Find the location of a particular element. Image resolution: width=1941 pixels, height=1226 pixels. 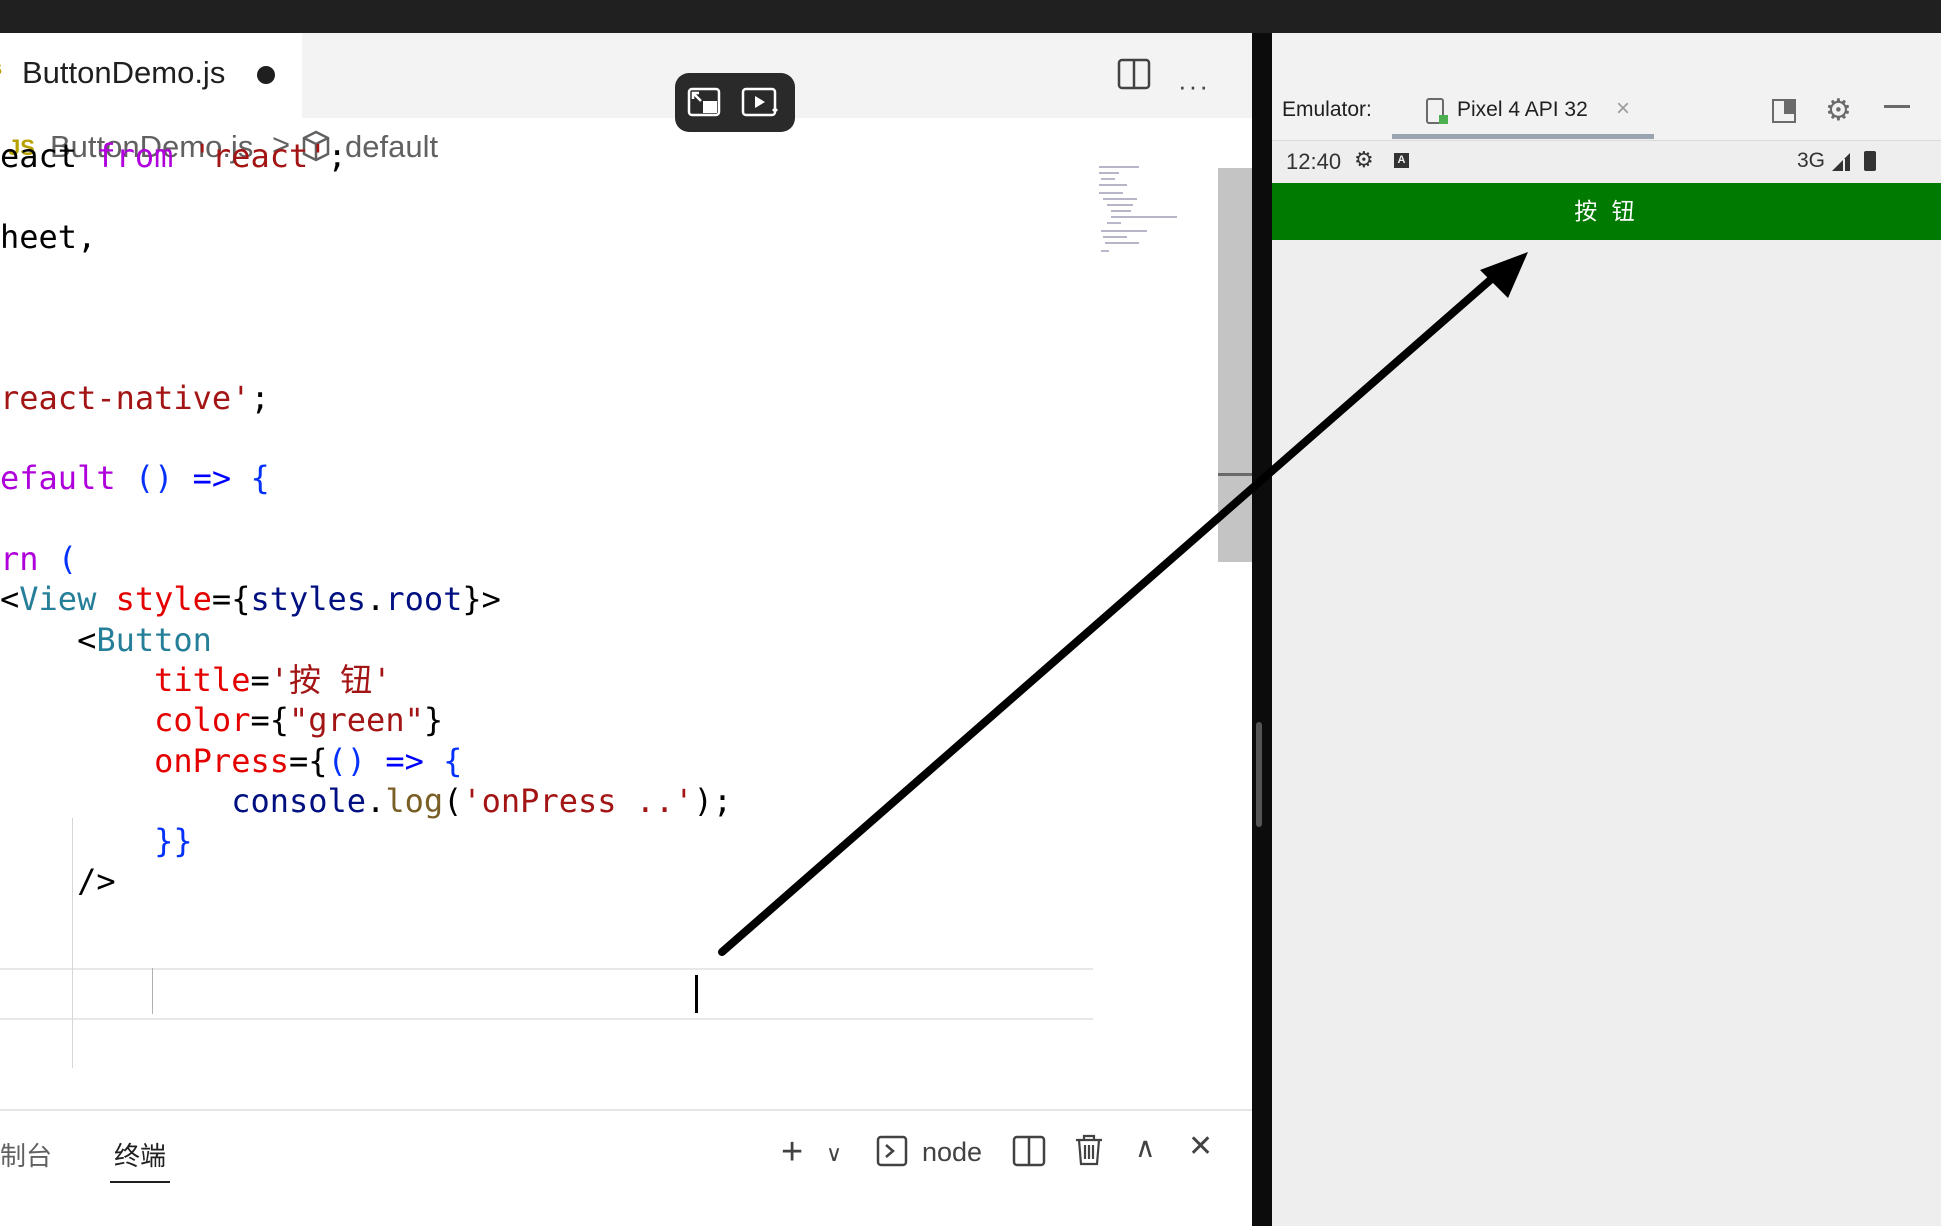

tab-terminal: 终端 is located at coordinates (140, 1154).